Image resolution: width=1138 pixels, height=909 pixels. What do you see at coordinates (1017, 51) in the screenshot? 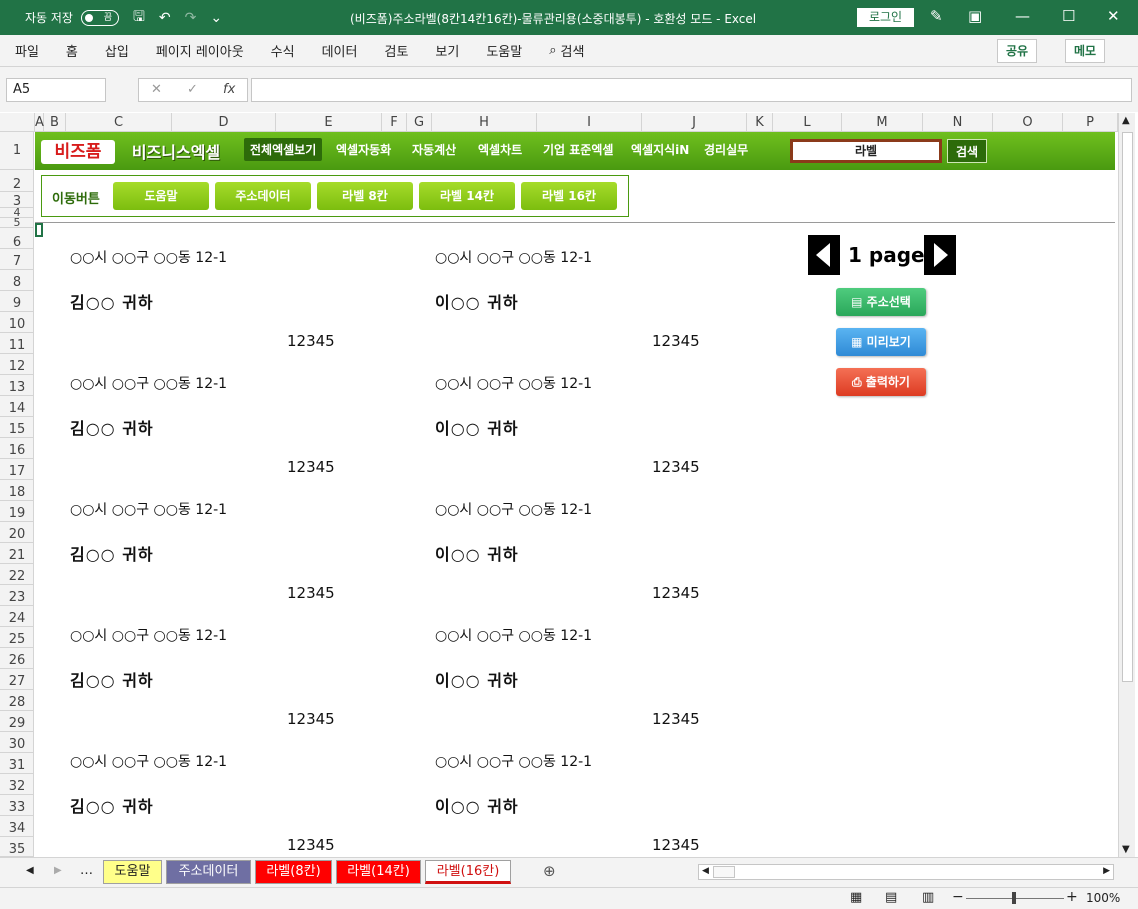
I see `share-button: 공유` at bounding box center [1017, 51].